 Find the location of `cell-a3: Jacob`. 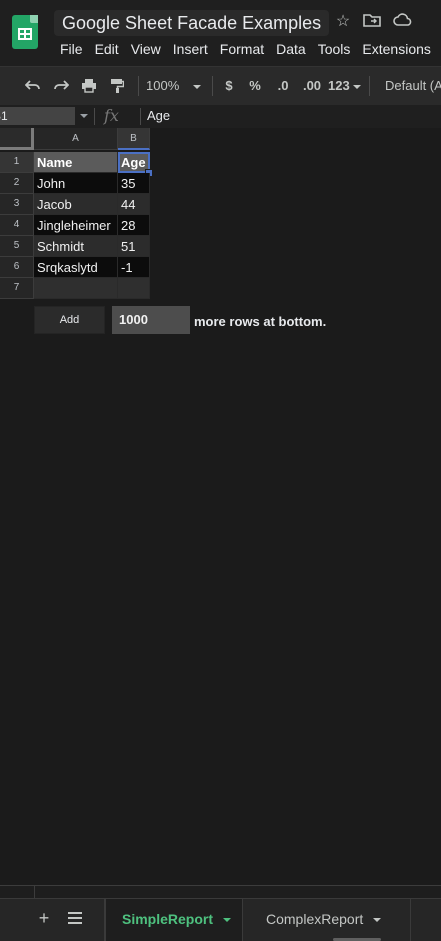

cell-a3: Jacob is located at coordinates (76, 204).